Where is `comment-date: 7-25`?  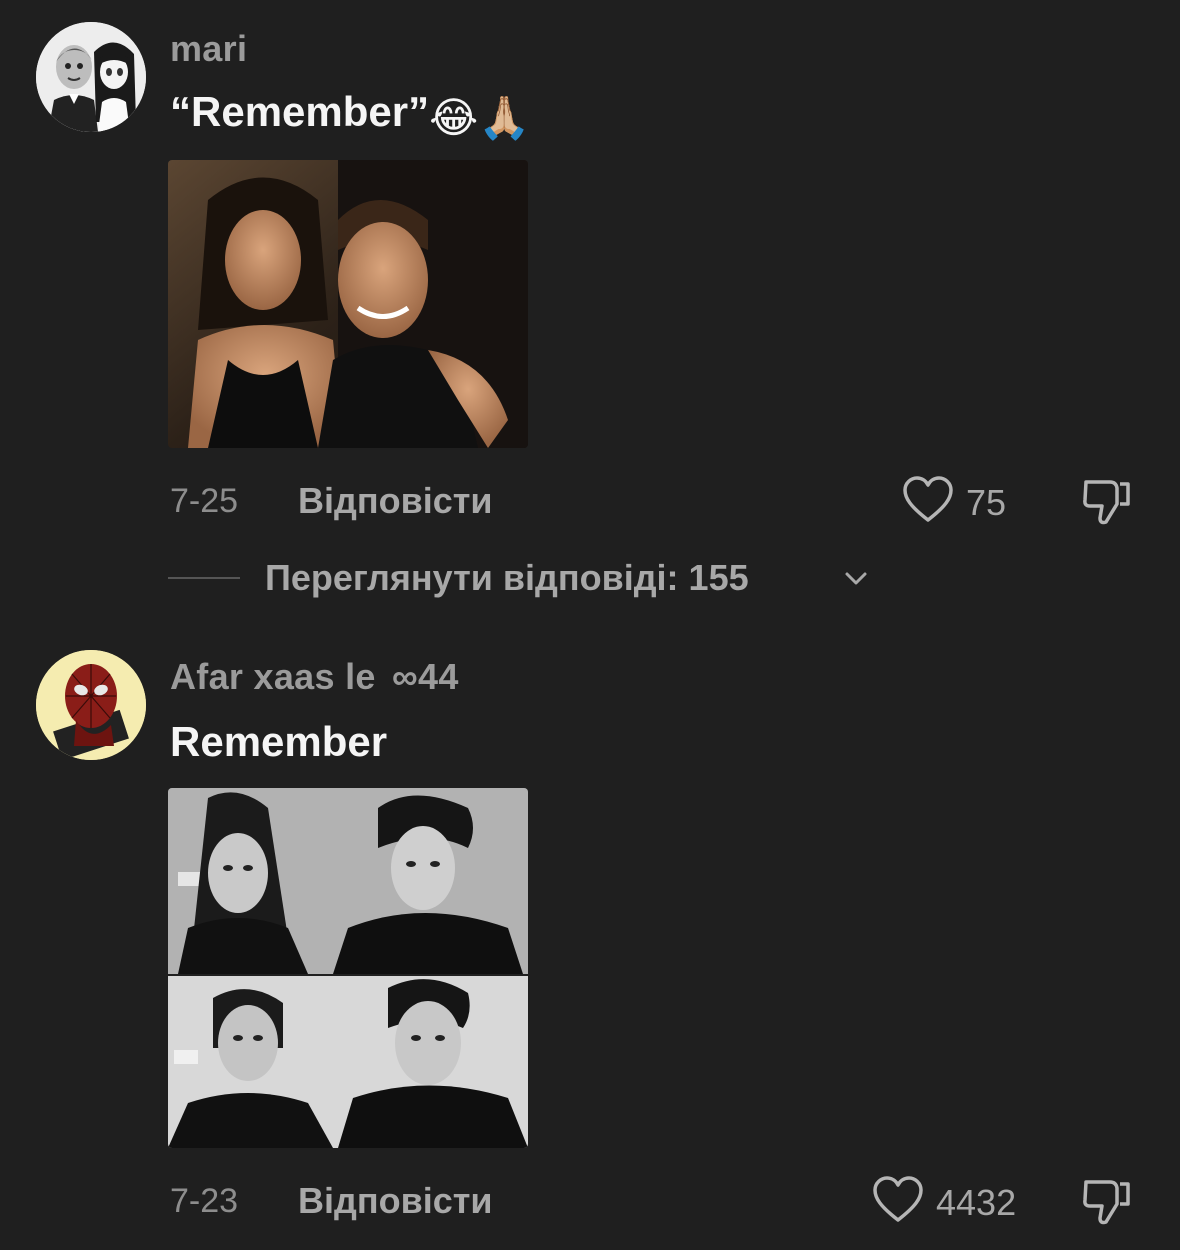
comment-date: 7-25 is located at coordinates (204, 501).